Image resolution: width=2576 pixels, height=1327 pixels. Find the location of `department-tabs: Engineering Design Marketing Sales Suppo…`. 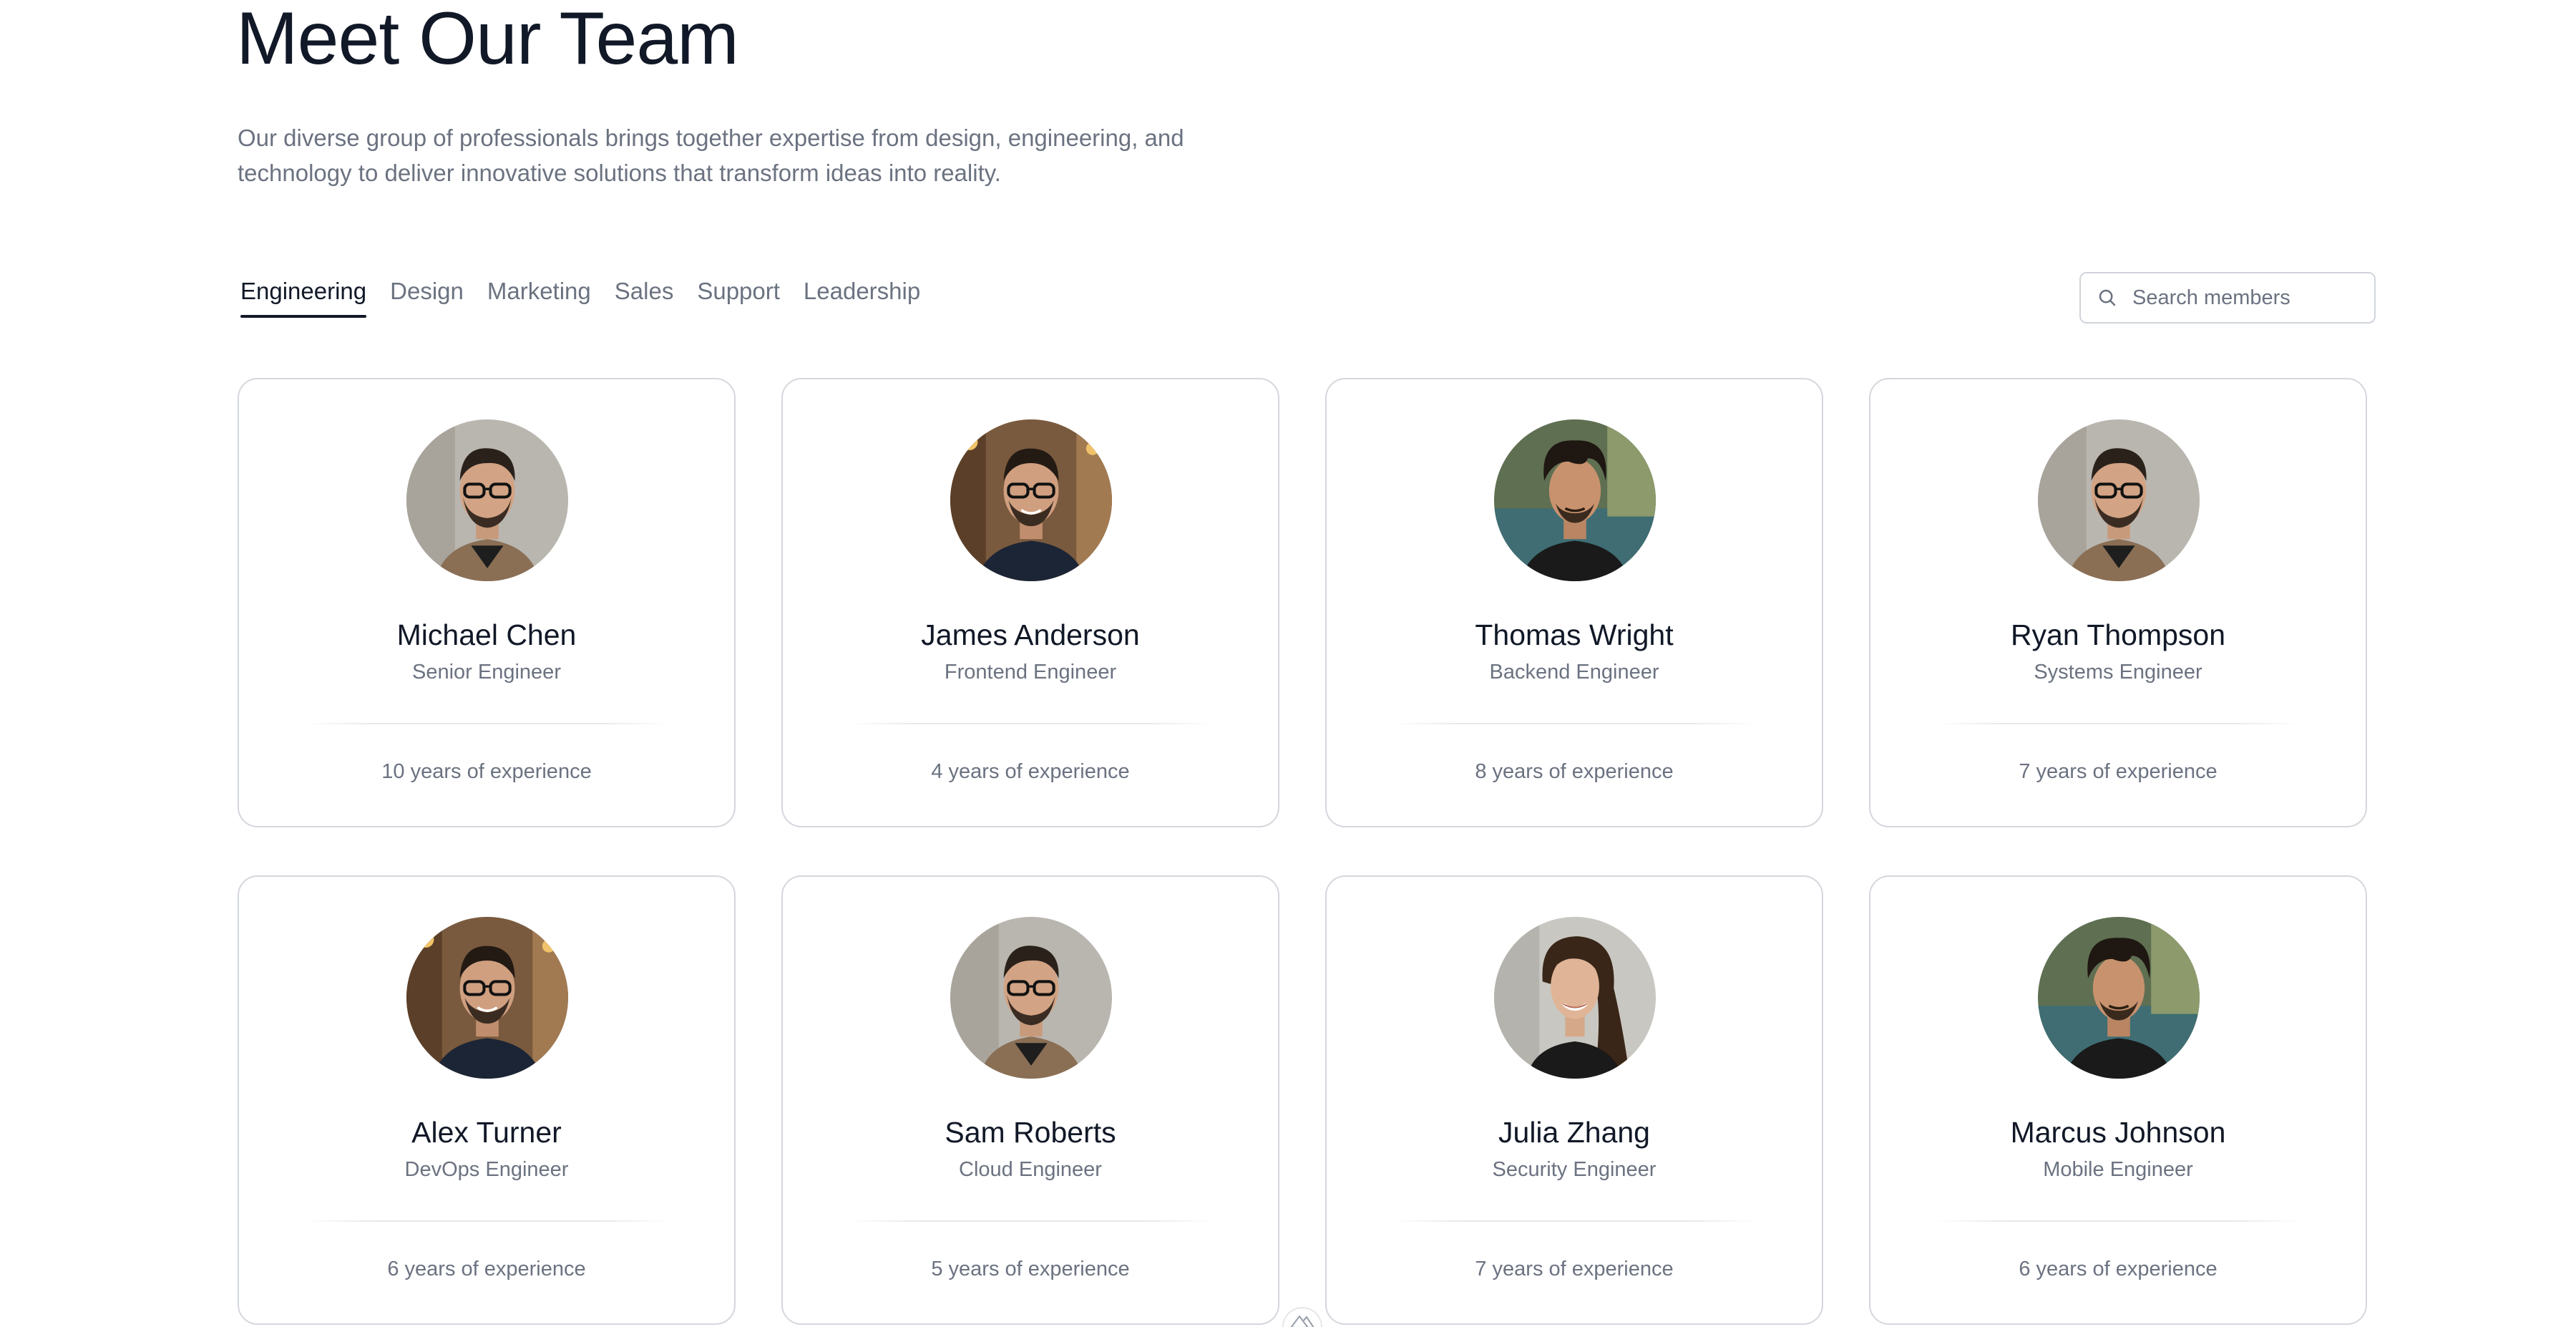

department-tabs: Engineering Design Marketing Sales Suppo… is located at coordinates (580, 299).